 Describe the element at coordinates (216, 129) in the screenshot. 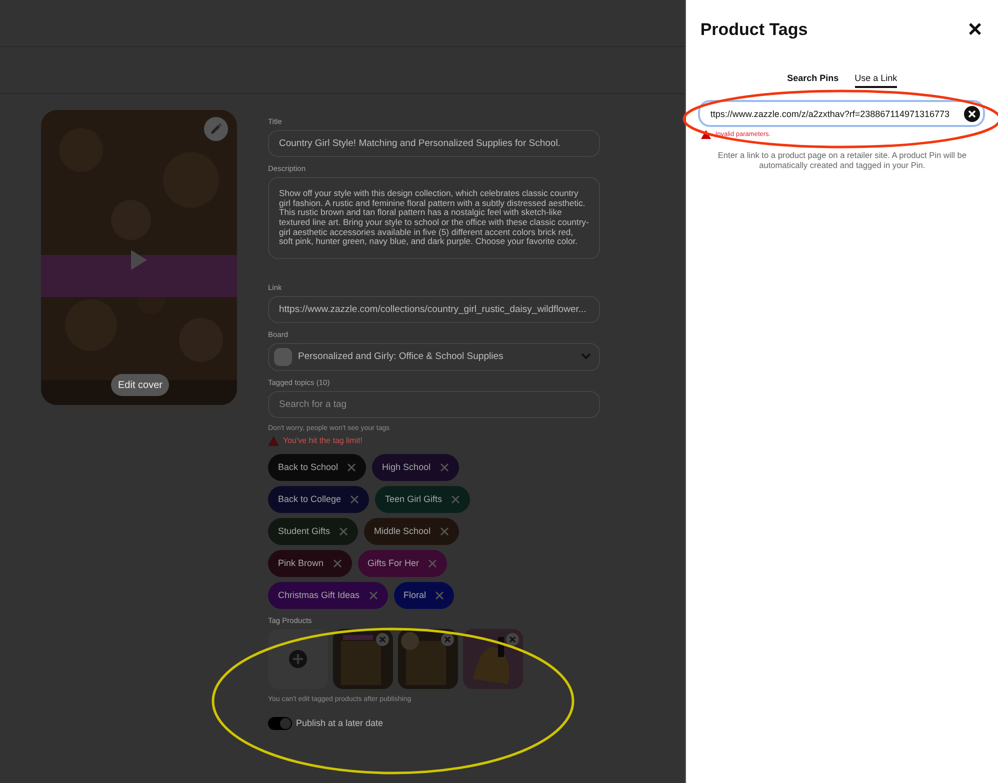

I see `pencil-icon` at that location.